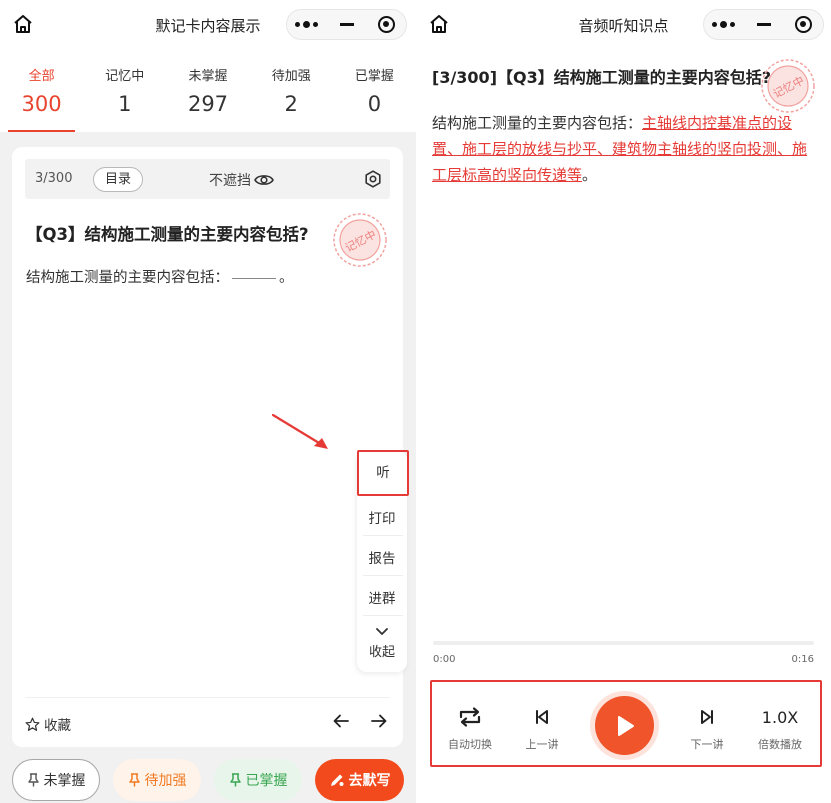 The width and height of the screenshot is (831, 803). I want to click on favorite-button: 收藏, so click(48, 724).